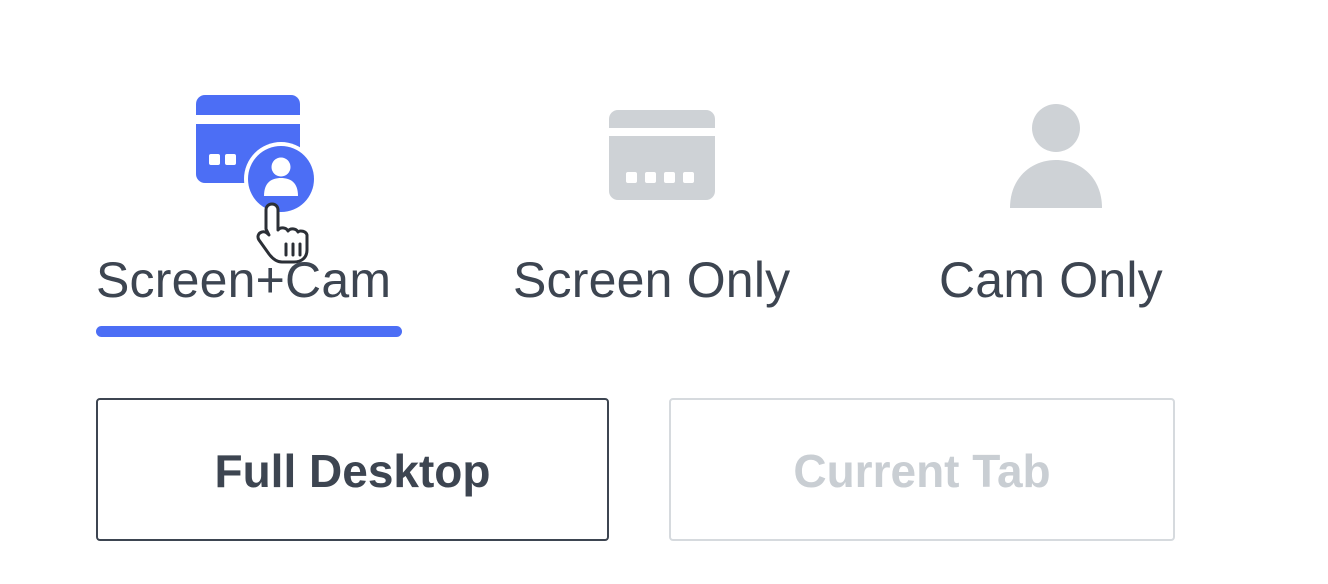 The image size is (1328, 584). I want to click on screen-icon, so click(662, 155).